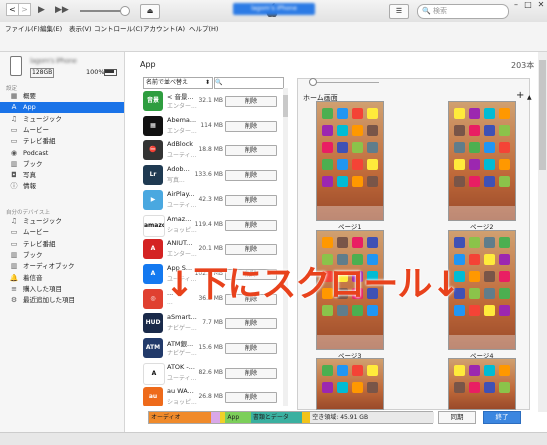 The height and width of the screenshot is (445, 547). What do you see at coordinates (164, 28) in the screenshot?
I see `menu-account: アカウント(A)` at bounding box center [164, 28].